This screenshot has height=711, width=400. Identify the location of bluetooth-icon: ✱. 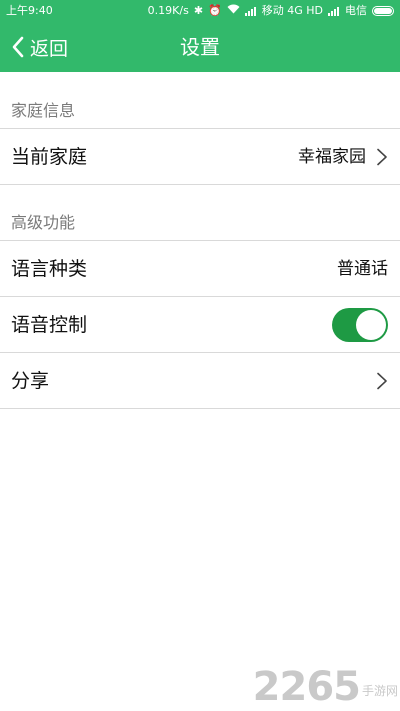
(198, 10).